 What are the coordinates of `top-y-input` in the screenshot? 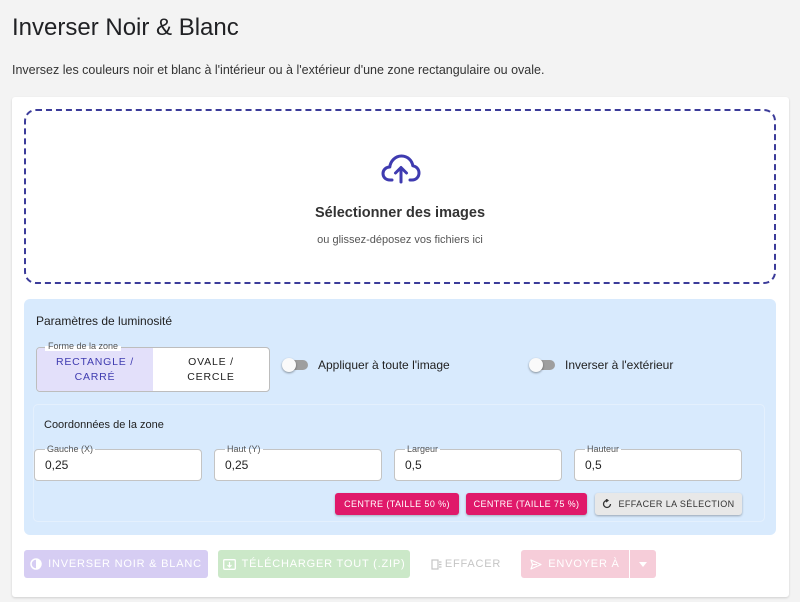 It's located at (295, 465).